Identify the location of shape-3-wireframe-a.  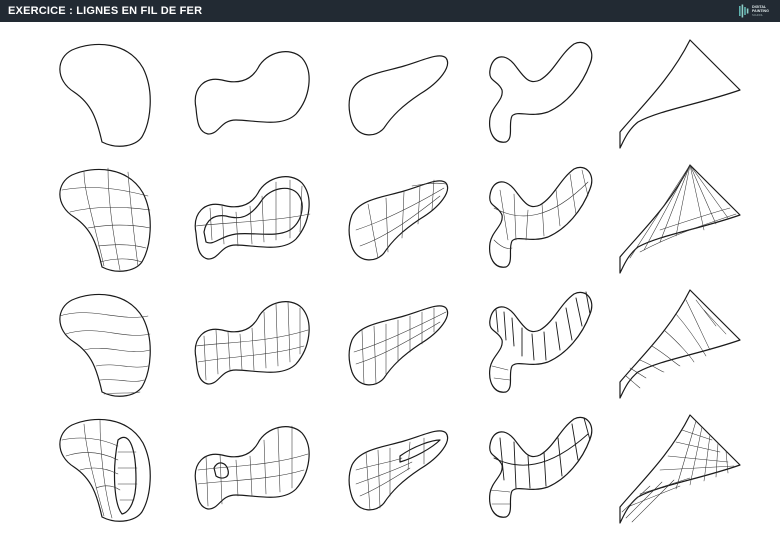
(398, 220).